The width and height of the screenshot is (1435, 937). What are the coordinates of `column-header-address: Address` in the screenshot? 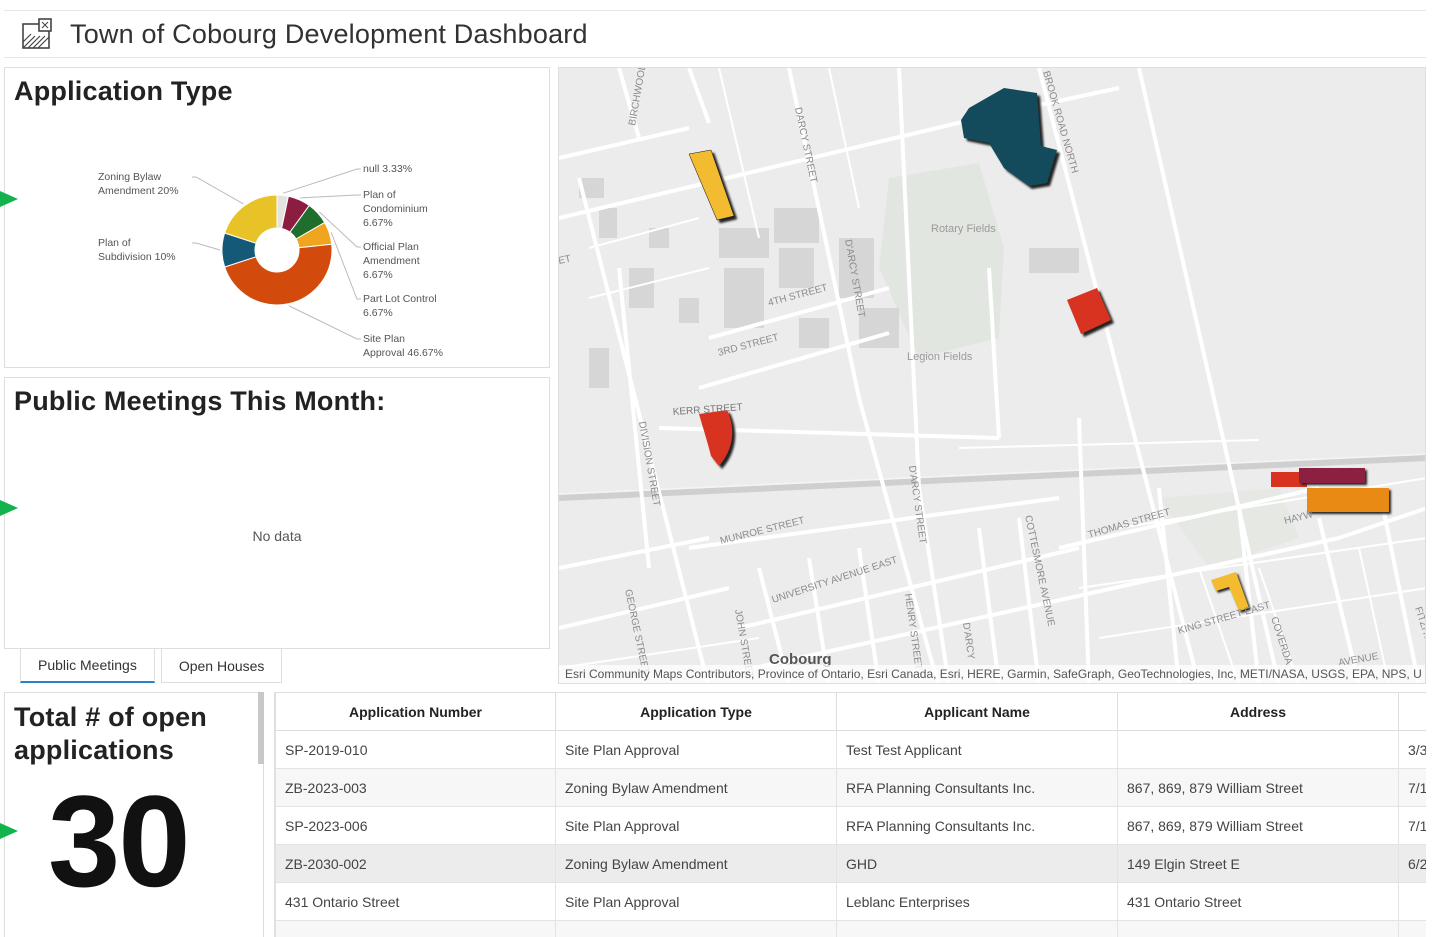 It's located at (1258, 711).